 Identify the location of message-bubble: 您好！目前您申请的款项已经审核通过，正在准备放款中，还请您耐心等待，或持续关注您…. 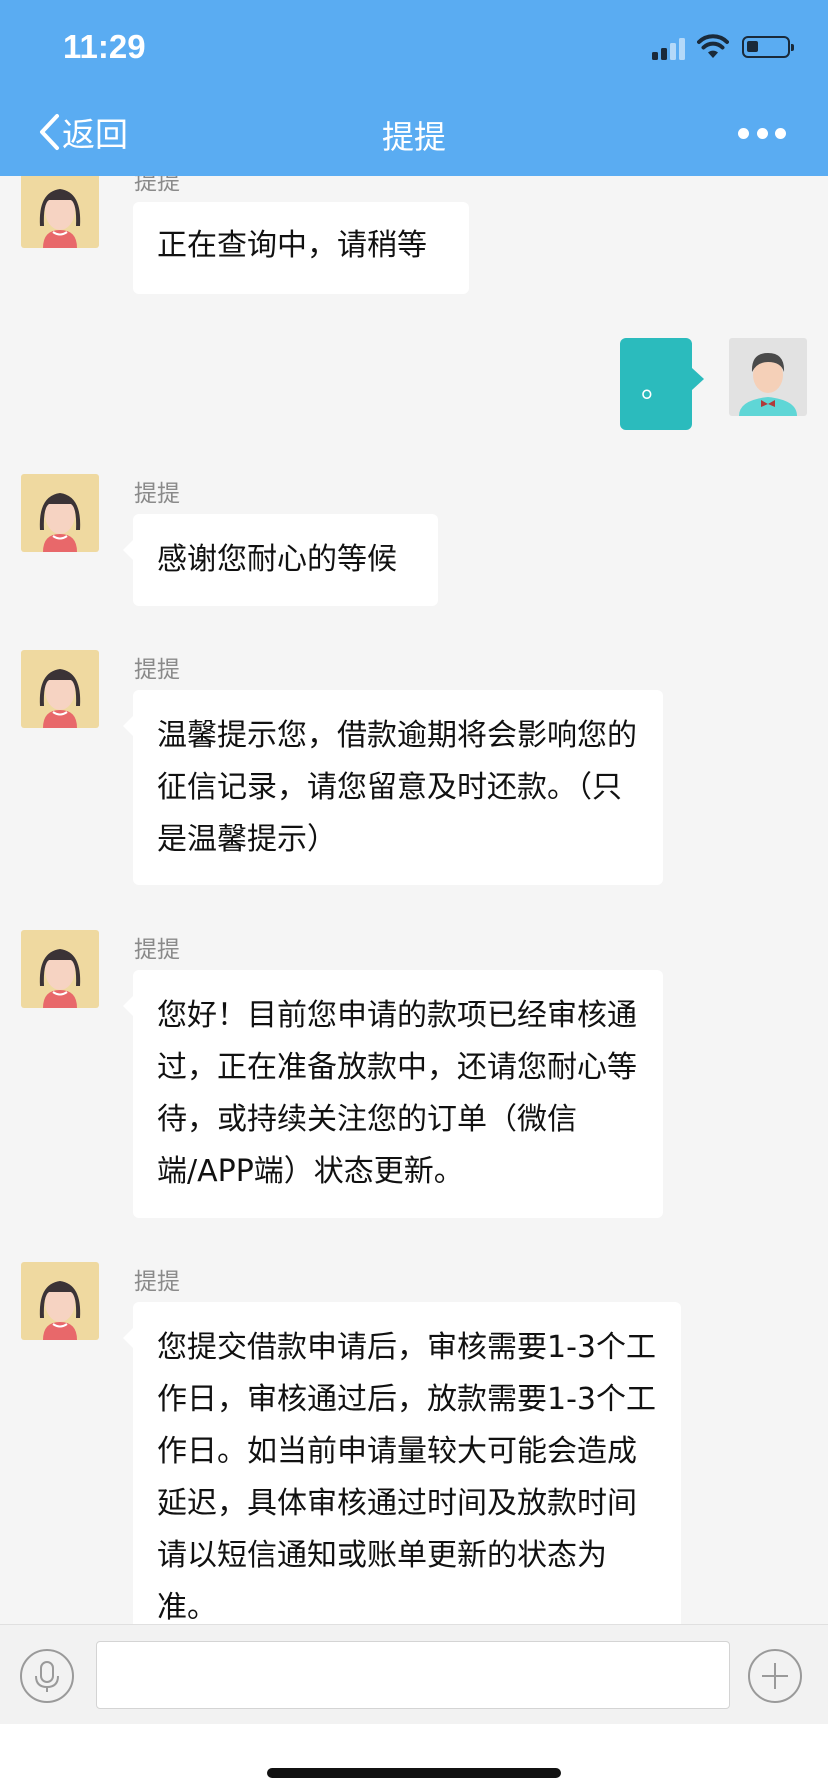
(393, 1094).